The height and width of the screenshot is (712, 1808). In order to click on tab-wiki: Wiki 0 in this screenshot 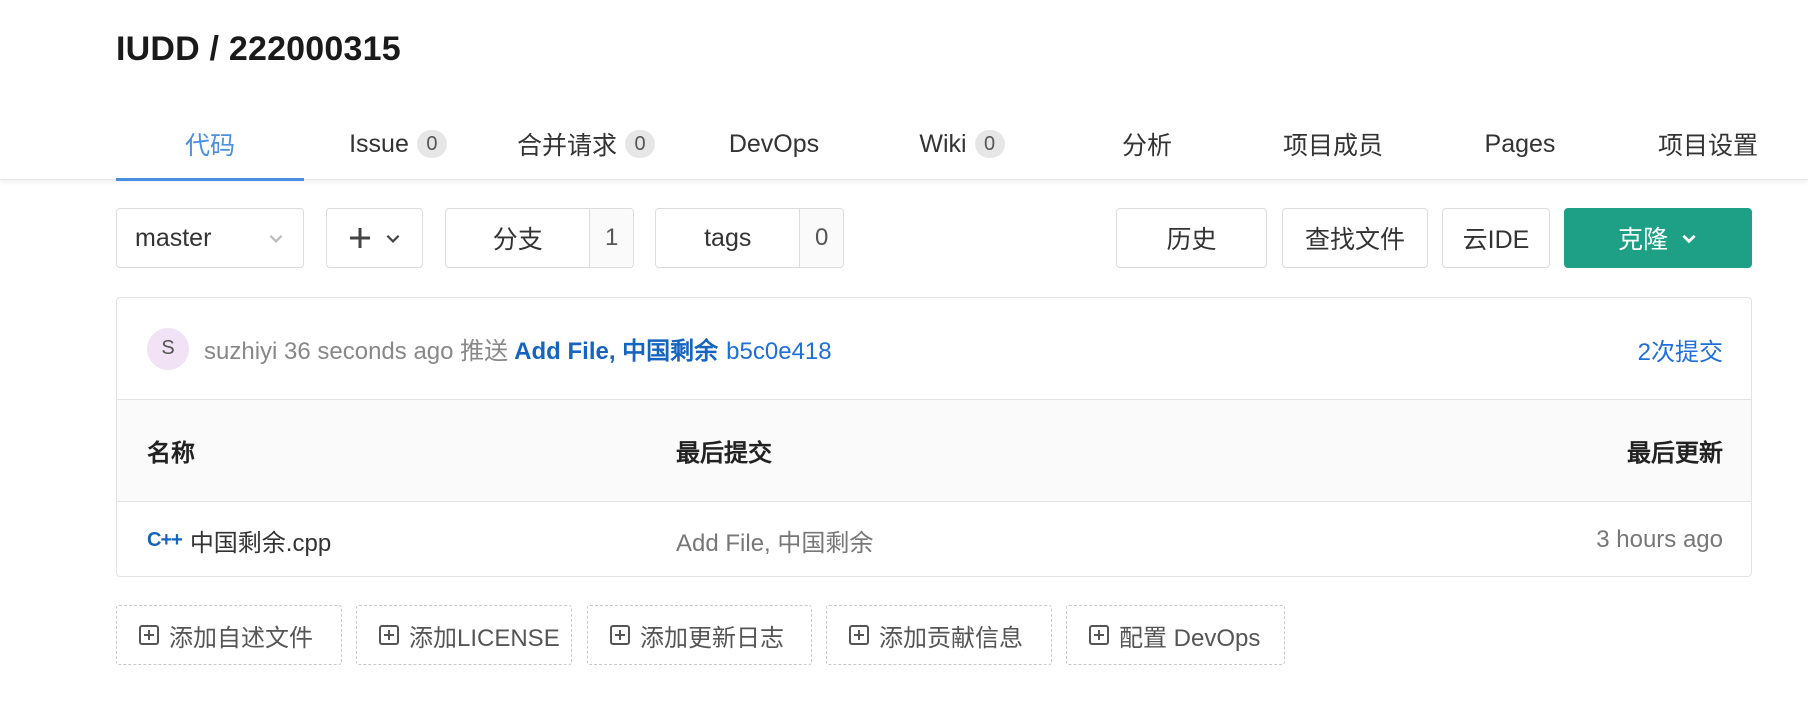, I will do `click(962, 144)`.